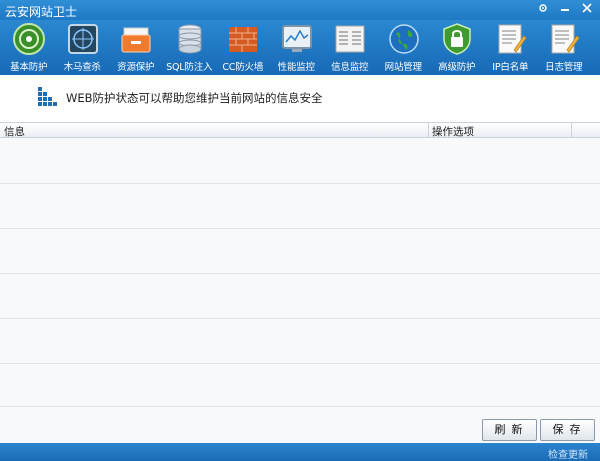 The height and width of the screenshot is (461, 600). What do you see at coordinates (403, 39) in the screenshot?
I see `globe-icon` at bounding box center [403, 39].